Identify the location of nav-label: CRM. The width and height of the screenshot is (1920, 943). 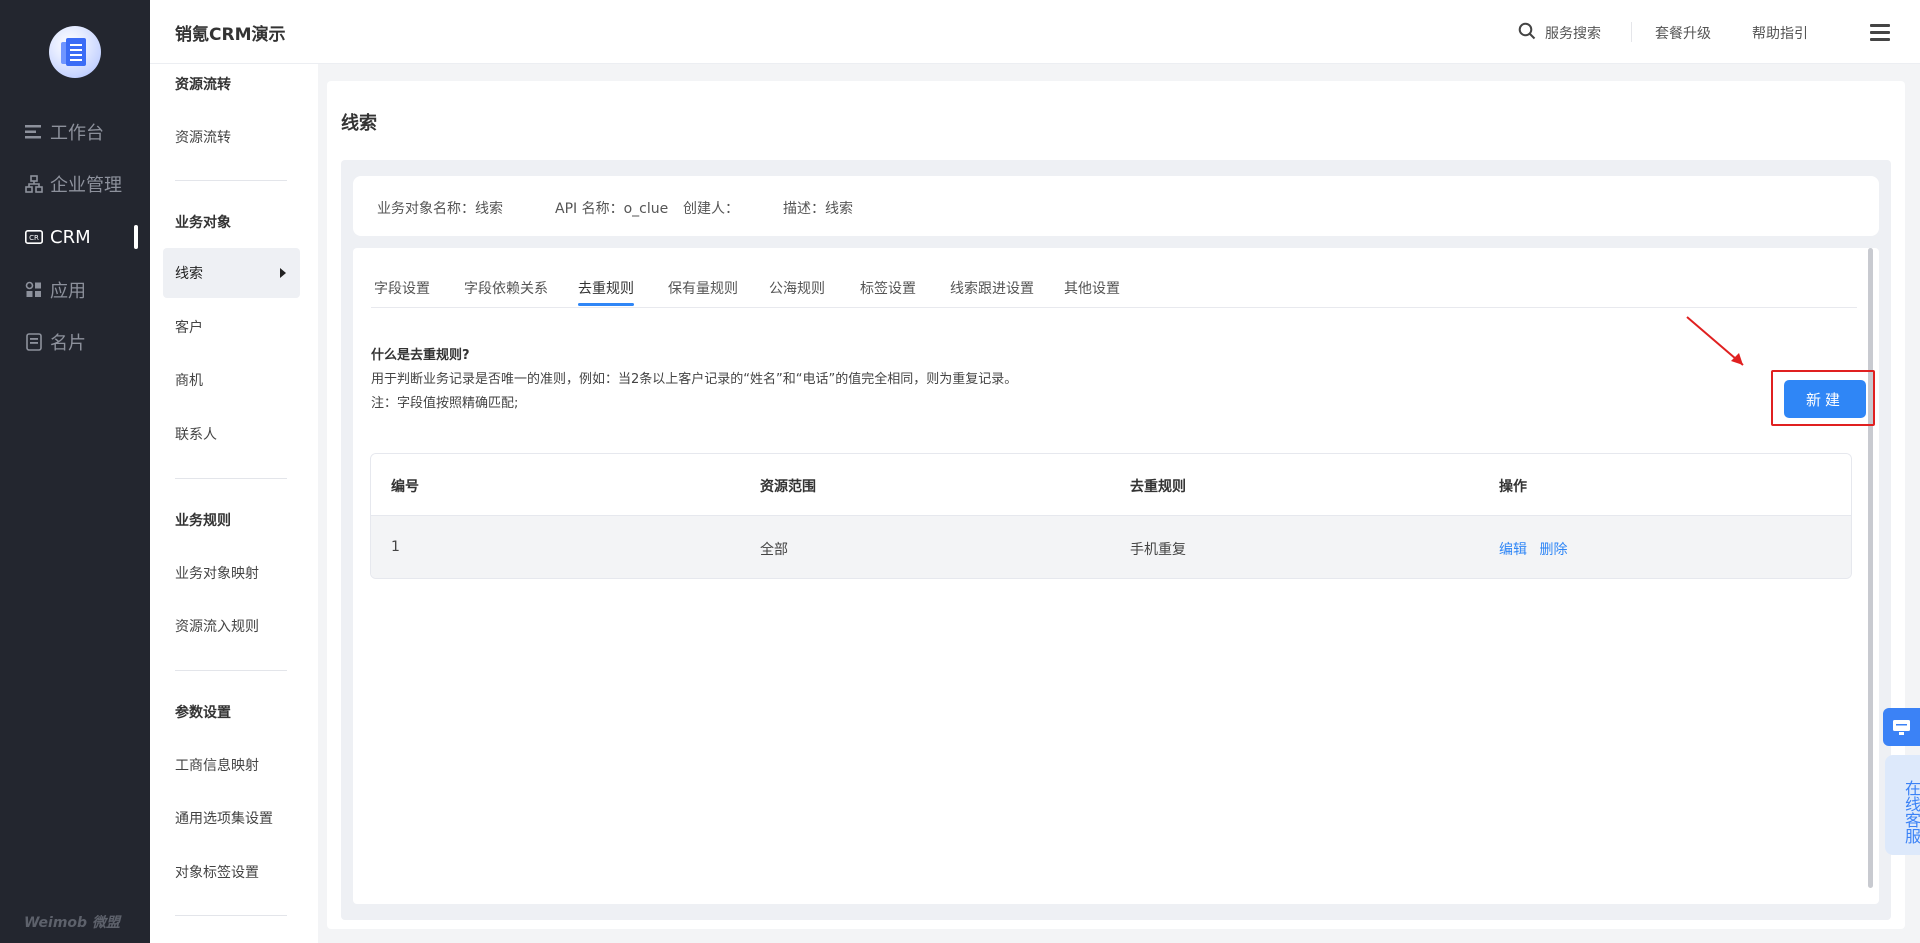
(70, 237).